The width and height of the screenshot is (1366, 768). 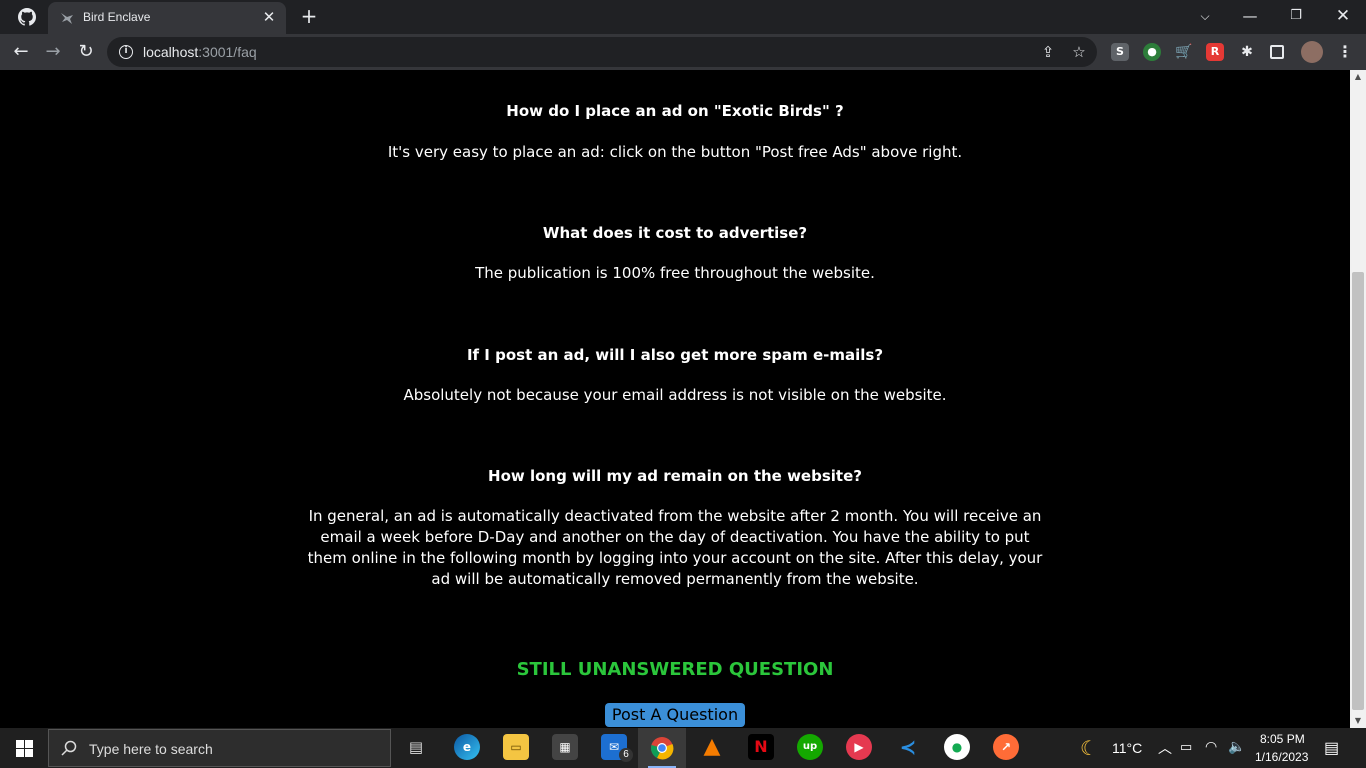 I want to click on faq-question: What does it cost to advertise?, so click(x=675, y=233).